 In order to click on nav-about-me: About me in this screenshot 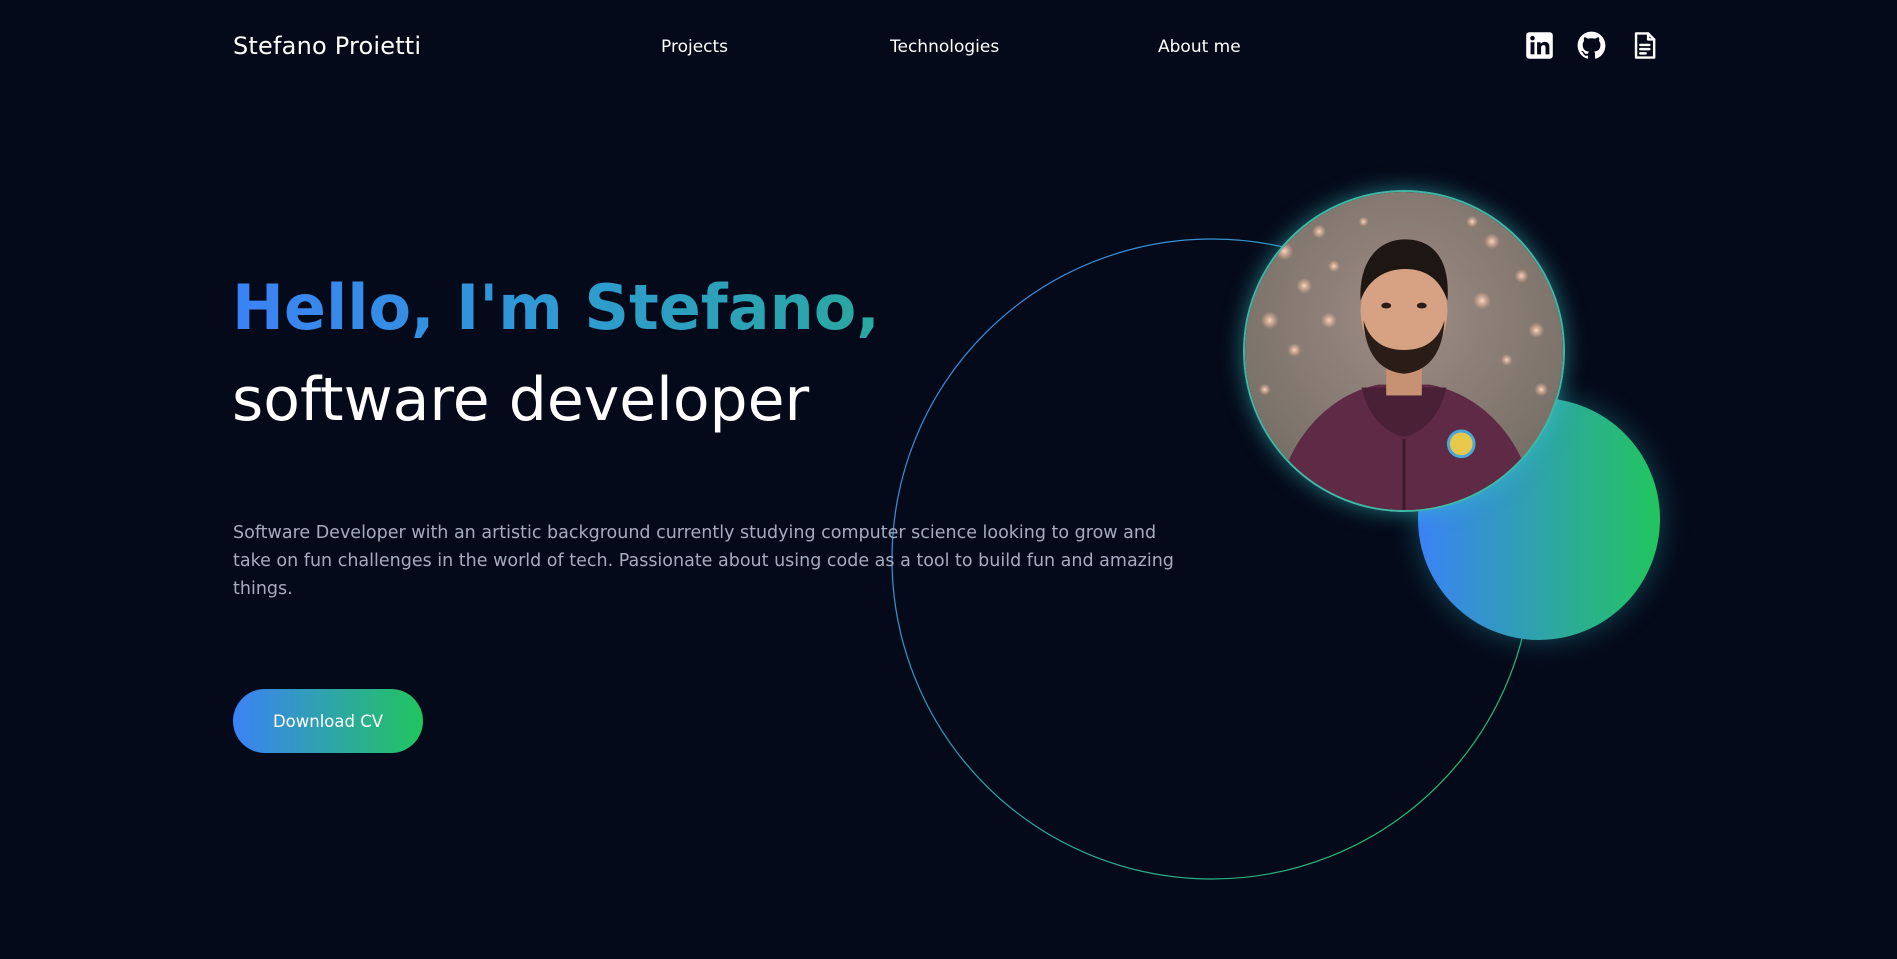, I will do `click(1199, 47)`.